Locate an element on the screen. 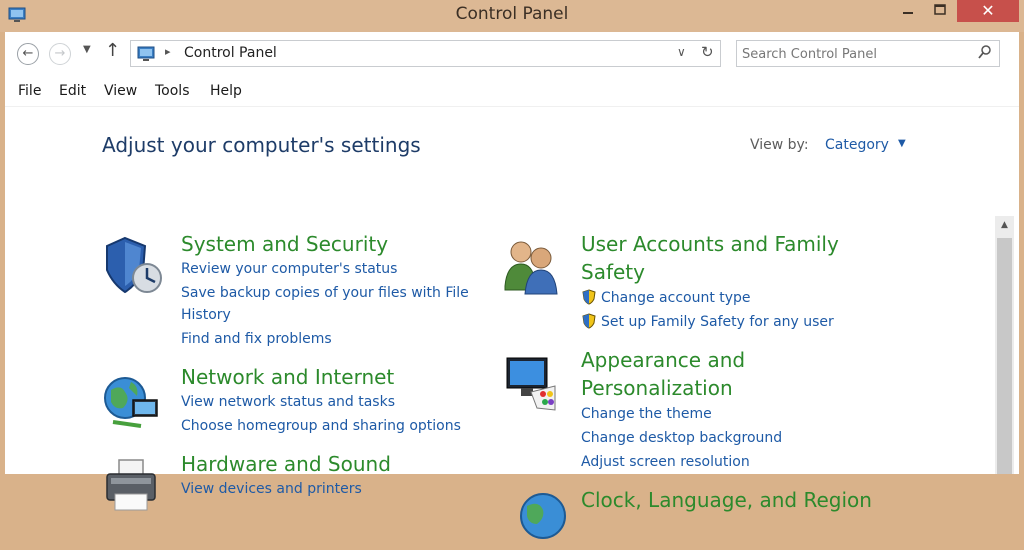 This screenshot has height=550, width=1024. link-family-safety-label: Set up Family Safety for any user is located at coordinates (717, 322).